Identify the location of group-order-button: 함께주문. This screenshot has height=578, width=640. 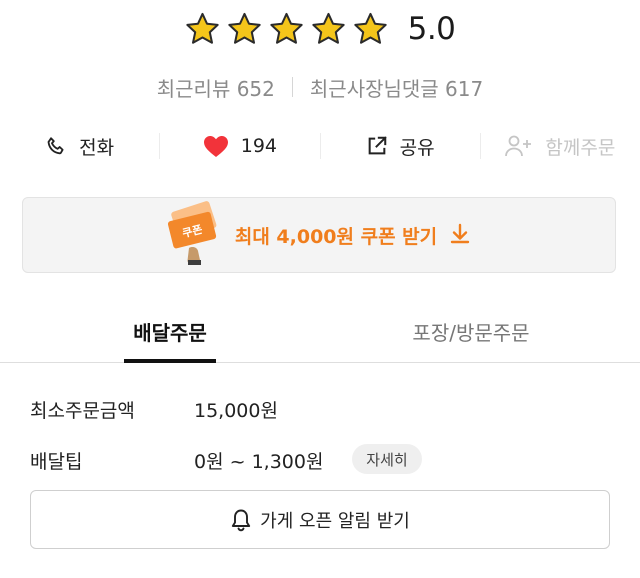
(560, 146).